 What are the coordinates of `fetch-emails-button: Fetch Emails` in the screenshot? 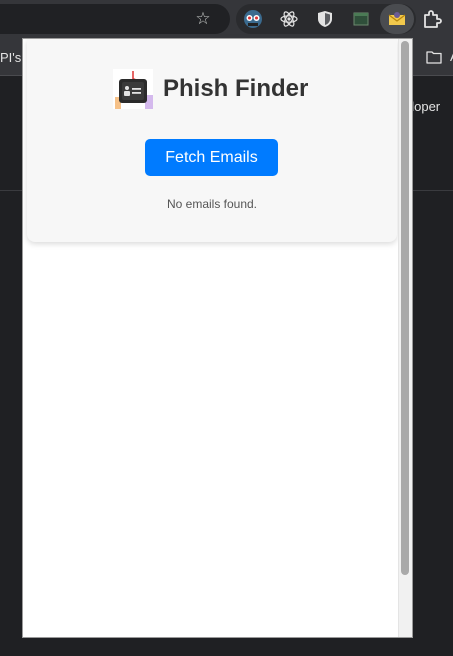 It's located at (211, 157).